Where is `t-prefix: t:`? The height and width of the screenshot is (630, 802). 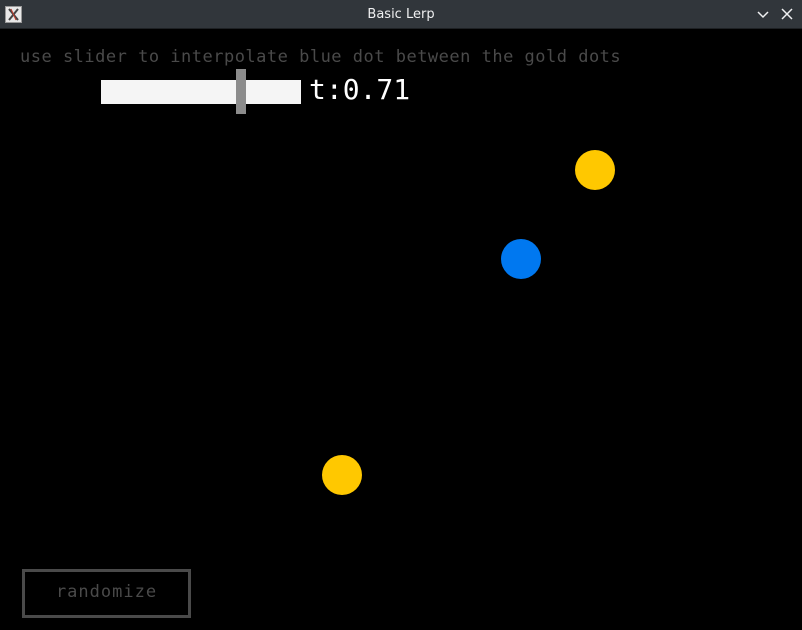 t-prefix: t: is located at coordinates (326, 89).